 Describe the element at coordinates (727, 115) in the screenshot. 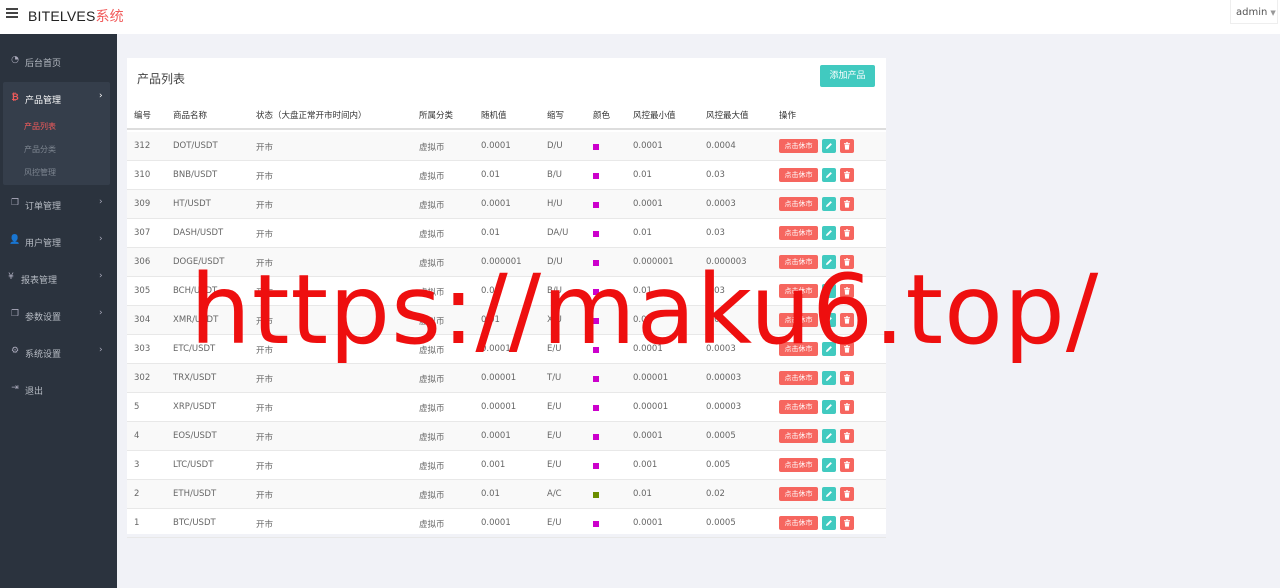

I see `column-header-risk-max: 风控最大值` at that location.